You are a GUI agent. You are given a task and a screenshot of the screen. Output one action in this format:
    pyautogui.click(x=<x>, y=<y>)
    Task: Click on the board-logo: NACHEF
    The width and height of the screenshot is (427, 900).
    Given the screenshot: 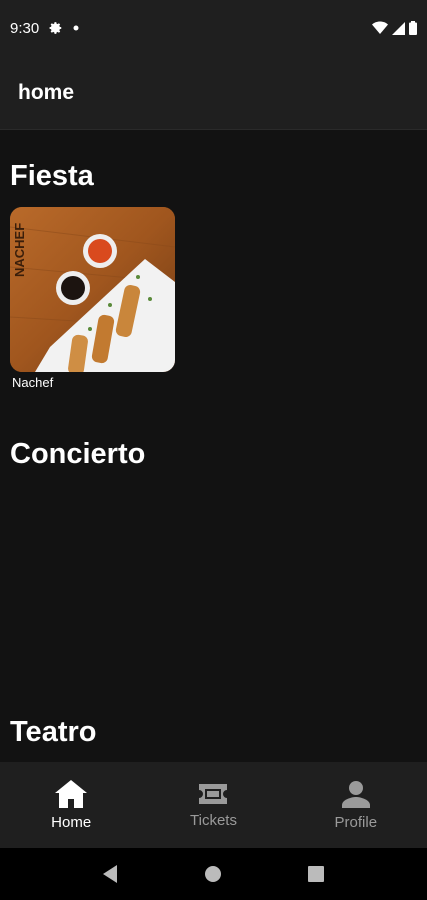 What is the action you would take?
    pyautogui.click(x=19, y=250)
    